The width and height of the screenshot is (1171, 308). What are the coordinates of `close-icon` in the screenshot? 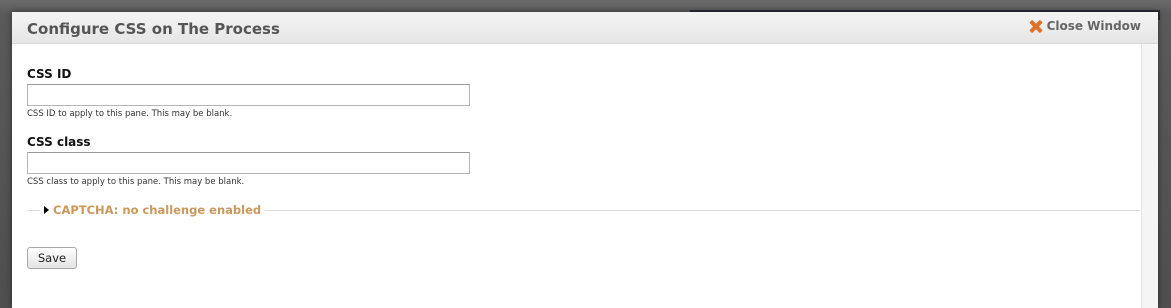 It's located at (1035, 26).